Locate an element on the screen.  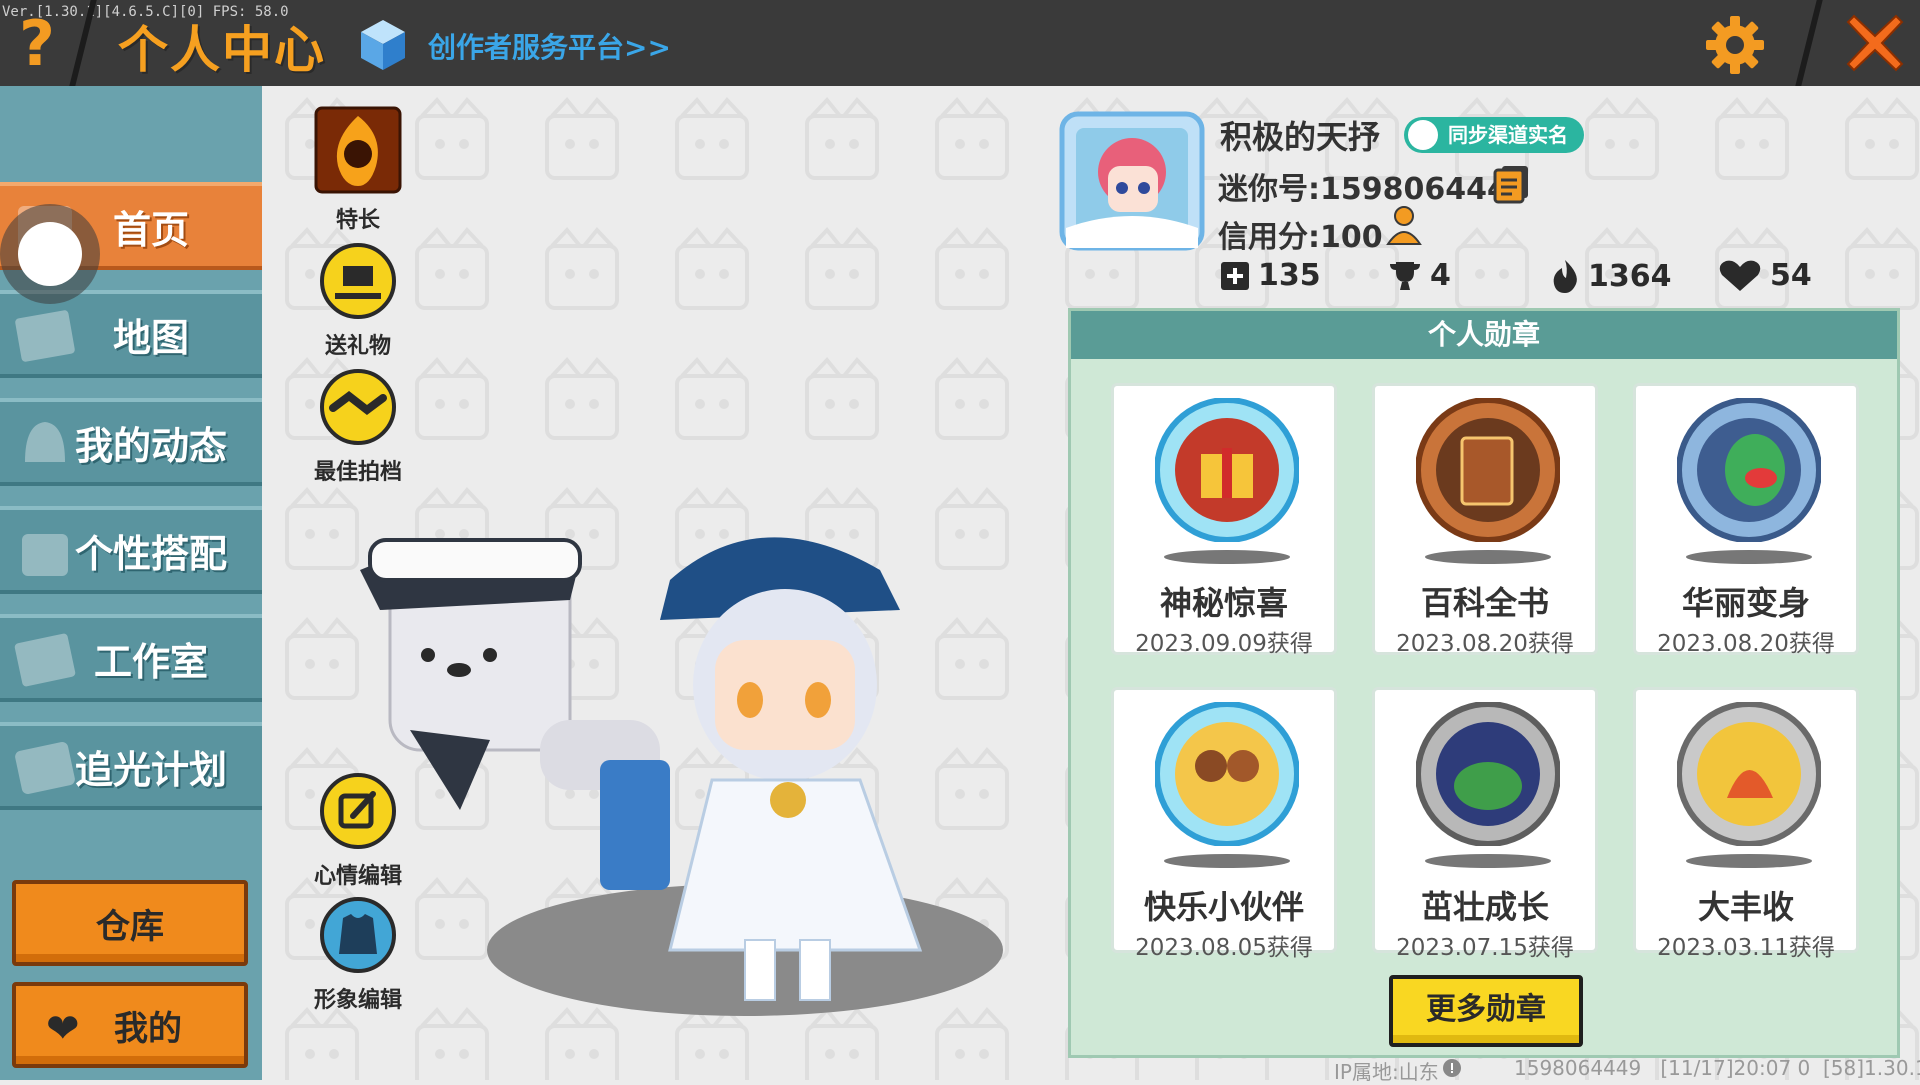
dino-medal-icon is located at coordinates (1749, 470).